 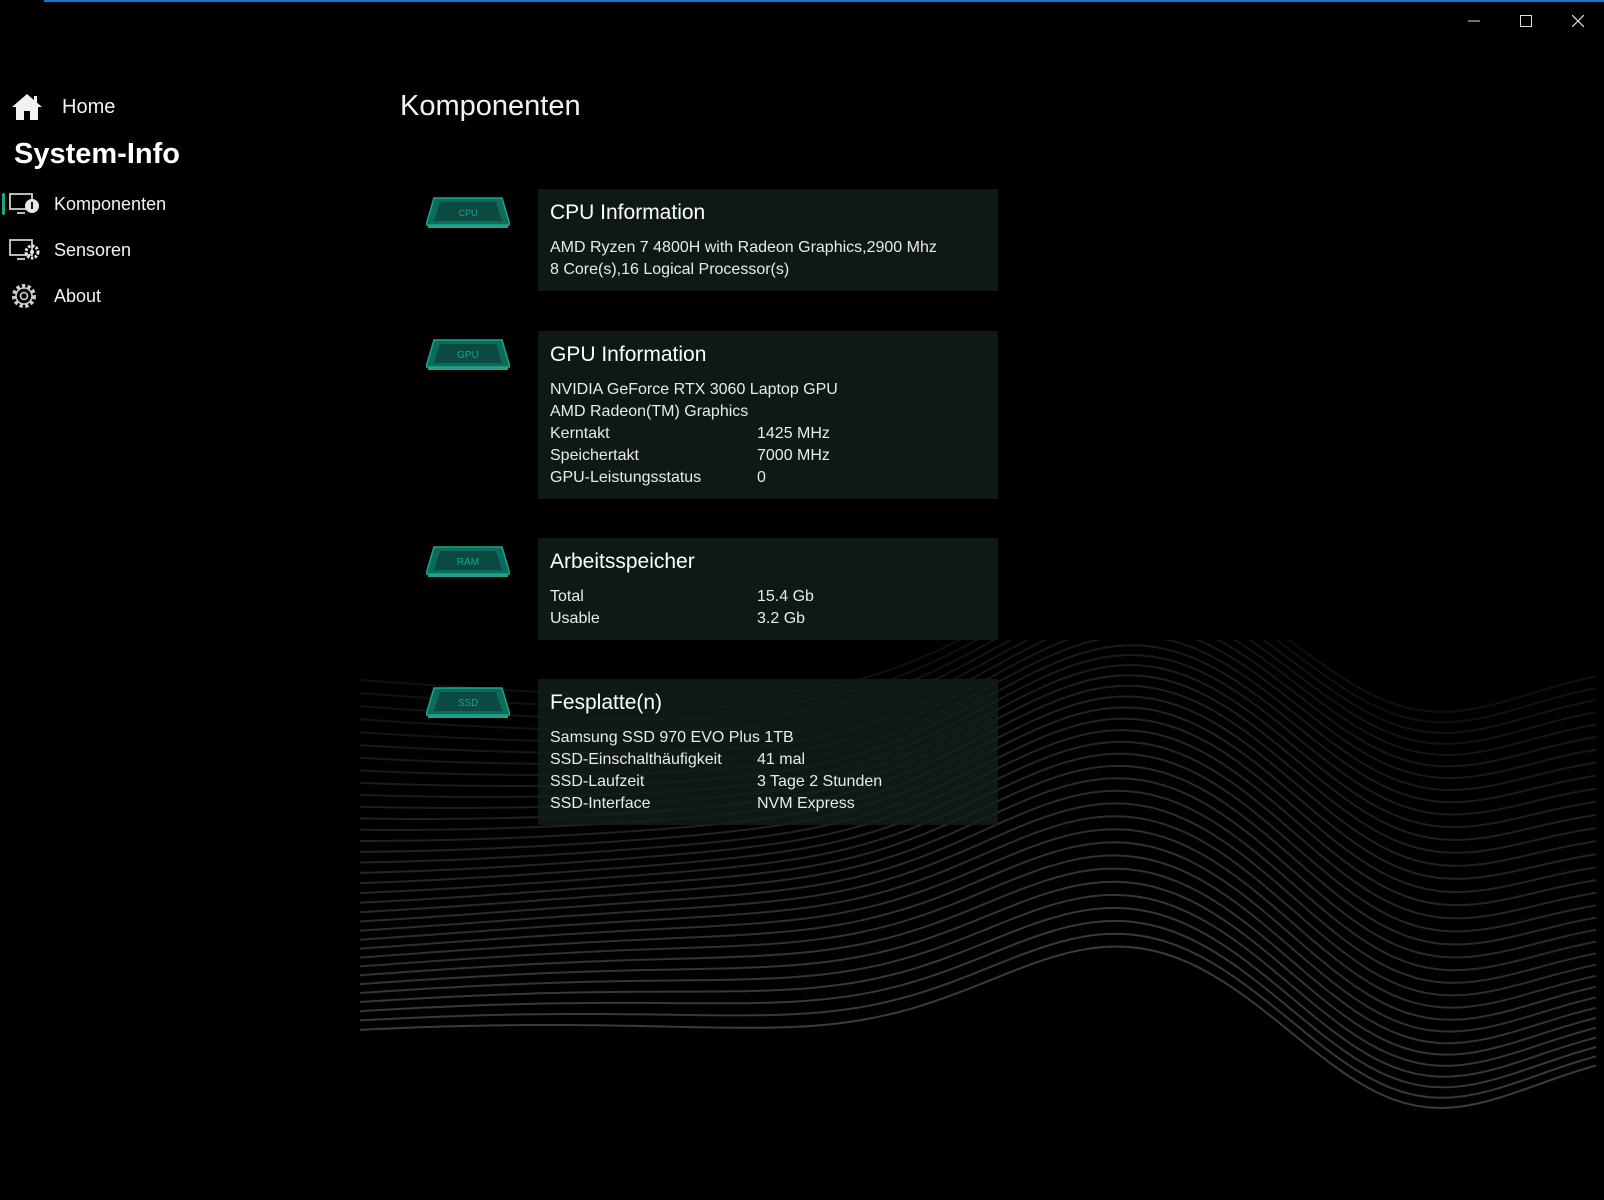 I want to click on close-icon, so click(x=1578, y=21).